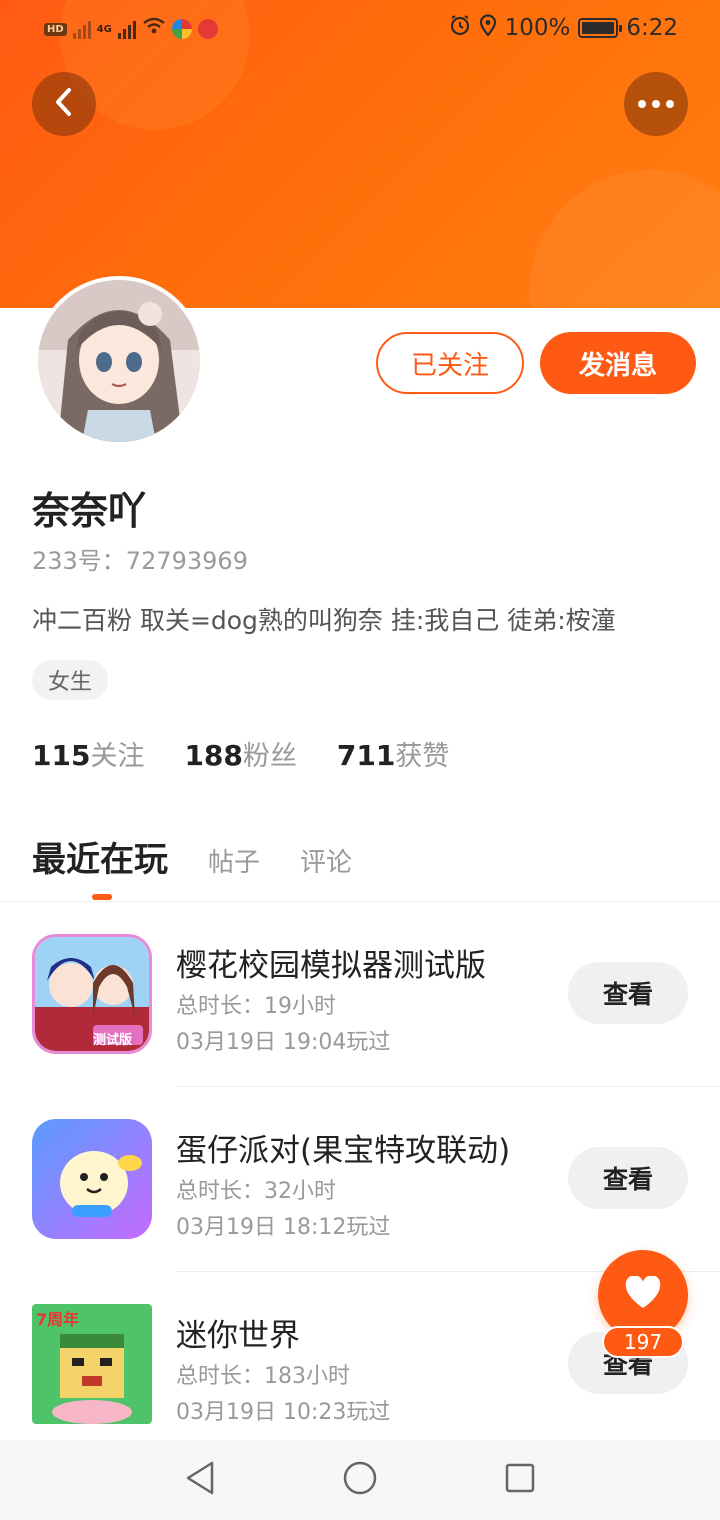 The height and width of the screenshot is (1520, 720). Describe the element at coordinates (331, 966) in the screenshot. I see `game-name: 樱花校园模拟器测试版` at that location.